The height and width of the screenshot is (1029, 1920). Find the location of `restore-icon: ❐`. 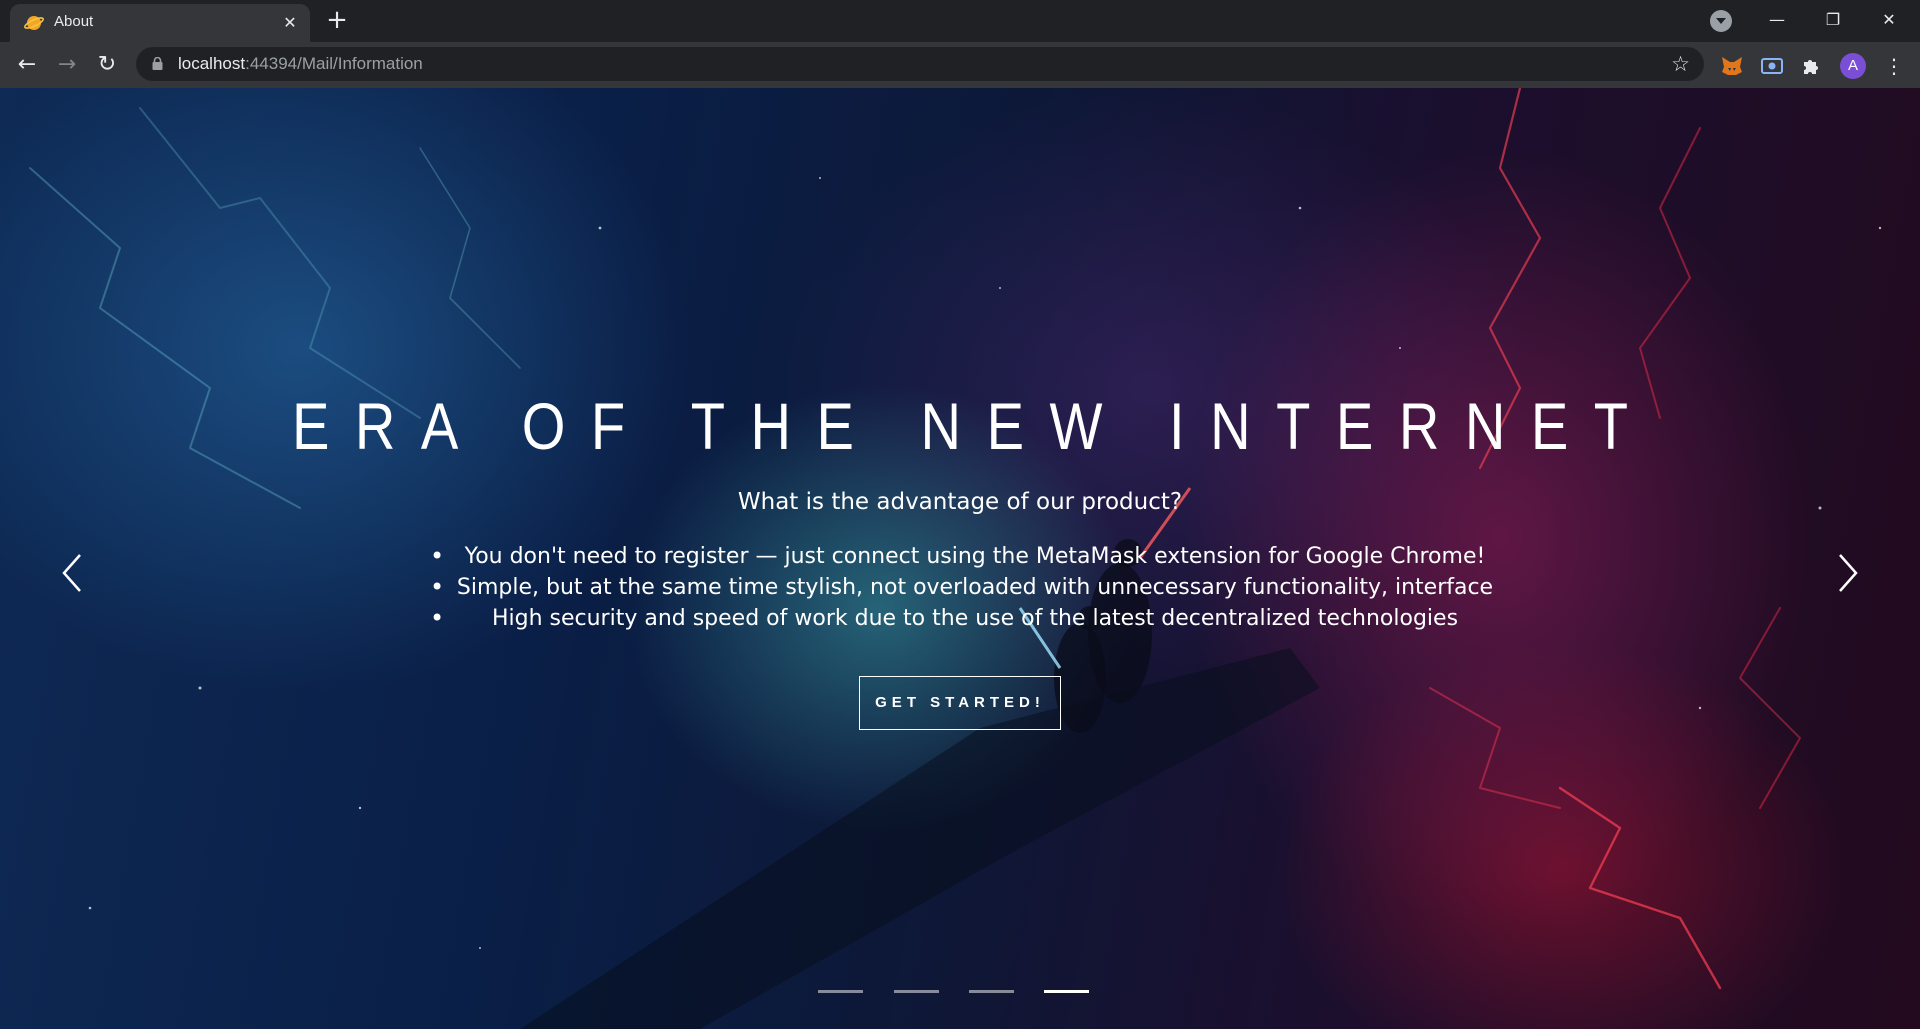

restore-icon: ❐ is located at coordinates (1833, 20).